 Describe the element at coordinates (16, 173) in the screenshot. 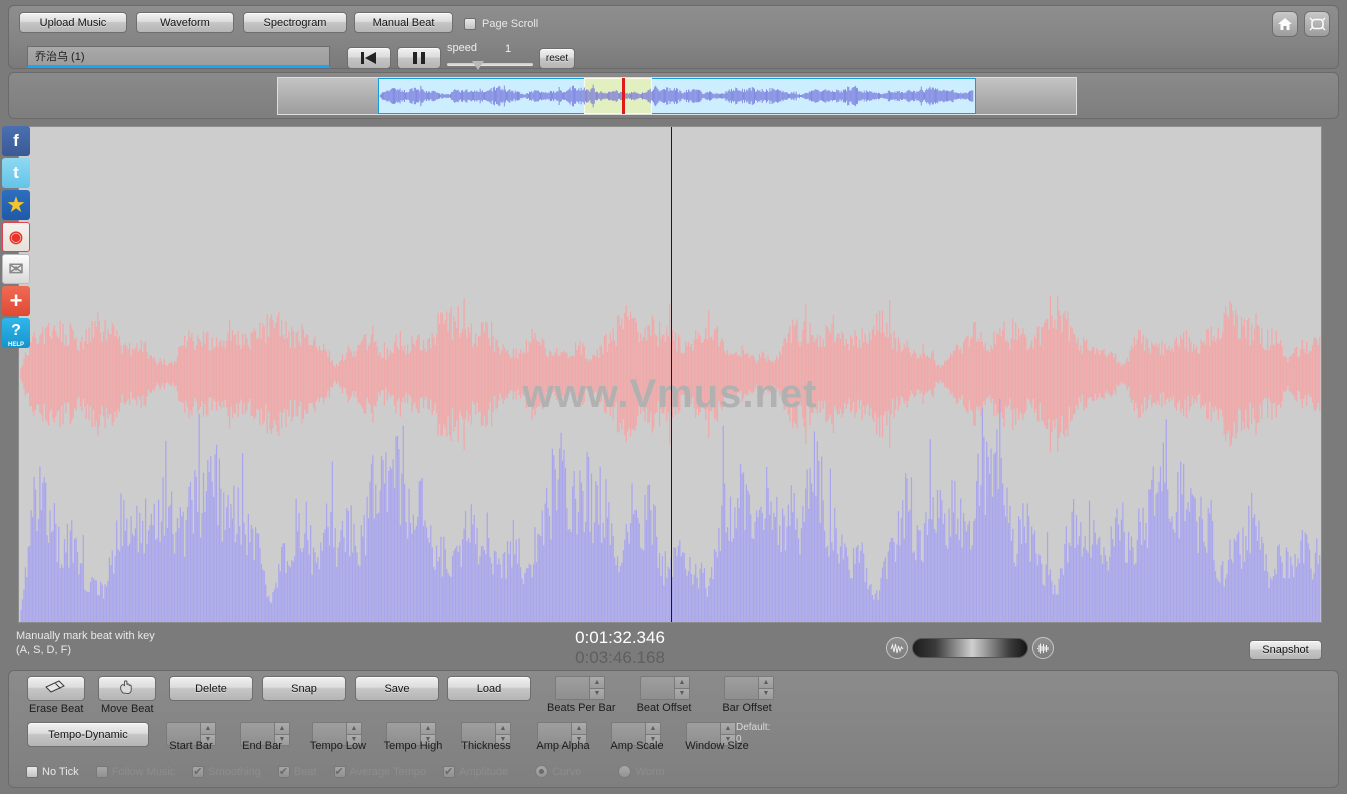

I see `twitter-icon: t` at that location.